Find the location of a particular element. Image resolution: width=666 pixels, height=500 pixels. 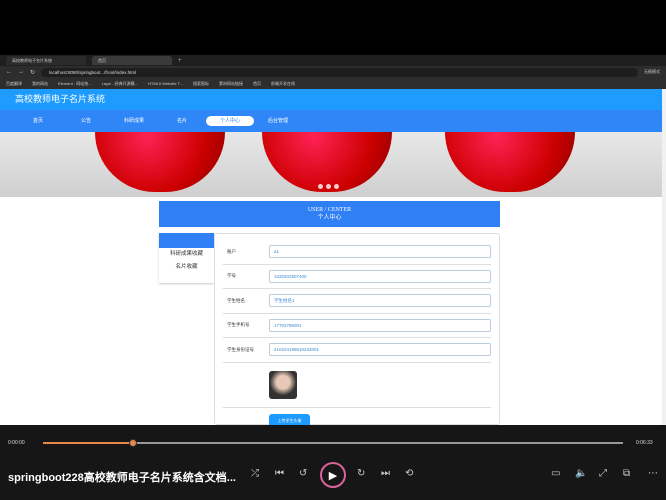

current-time: 0:00:00 is located at coordinates (16, 443).